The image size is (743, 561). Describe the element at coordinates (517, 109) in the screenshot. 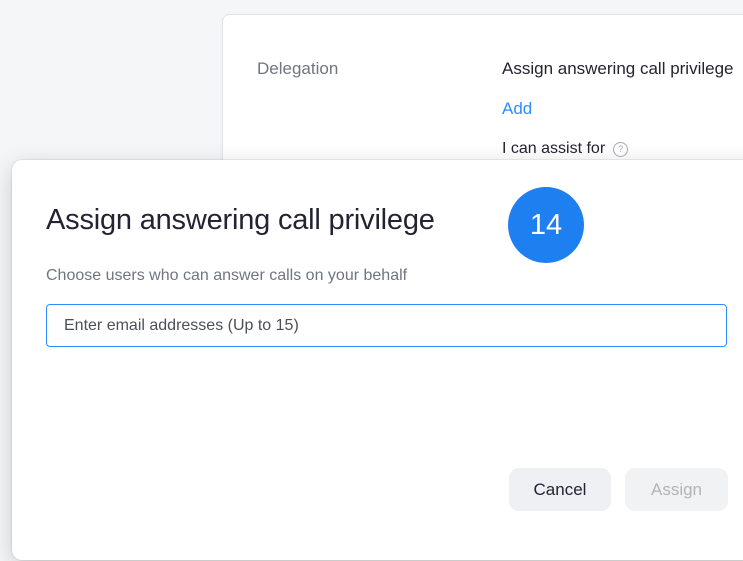

I see `add-delegate-link: Add` at that location.